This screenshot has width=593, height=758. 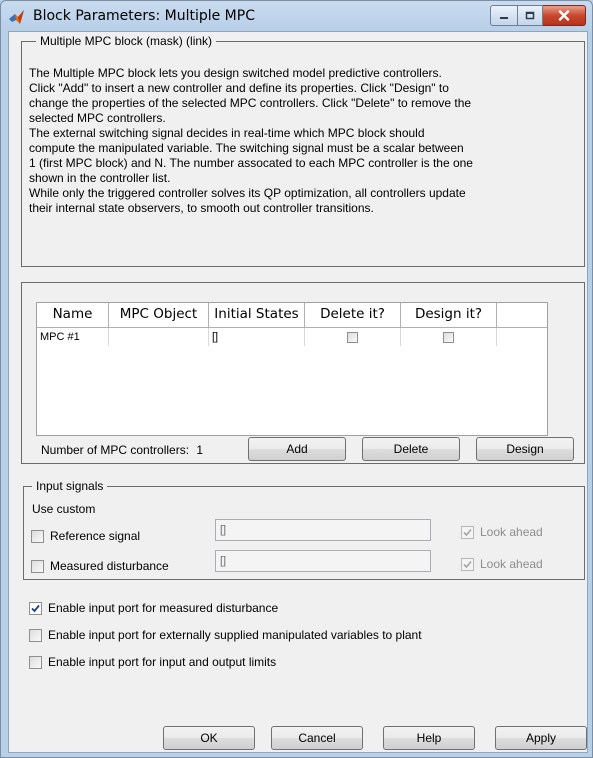 What do you see at coordinates (317, 738) in the screenshot?
I see `cancel-button: Cancel` at bounding box center [317, 738].